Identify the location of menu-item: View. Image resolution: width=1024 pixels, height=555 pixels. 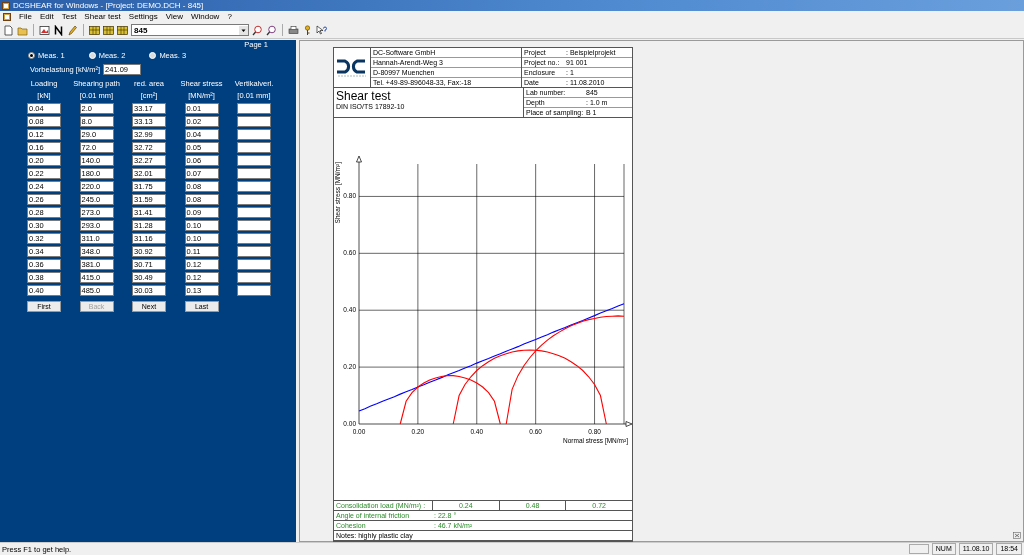
(174, 16).